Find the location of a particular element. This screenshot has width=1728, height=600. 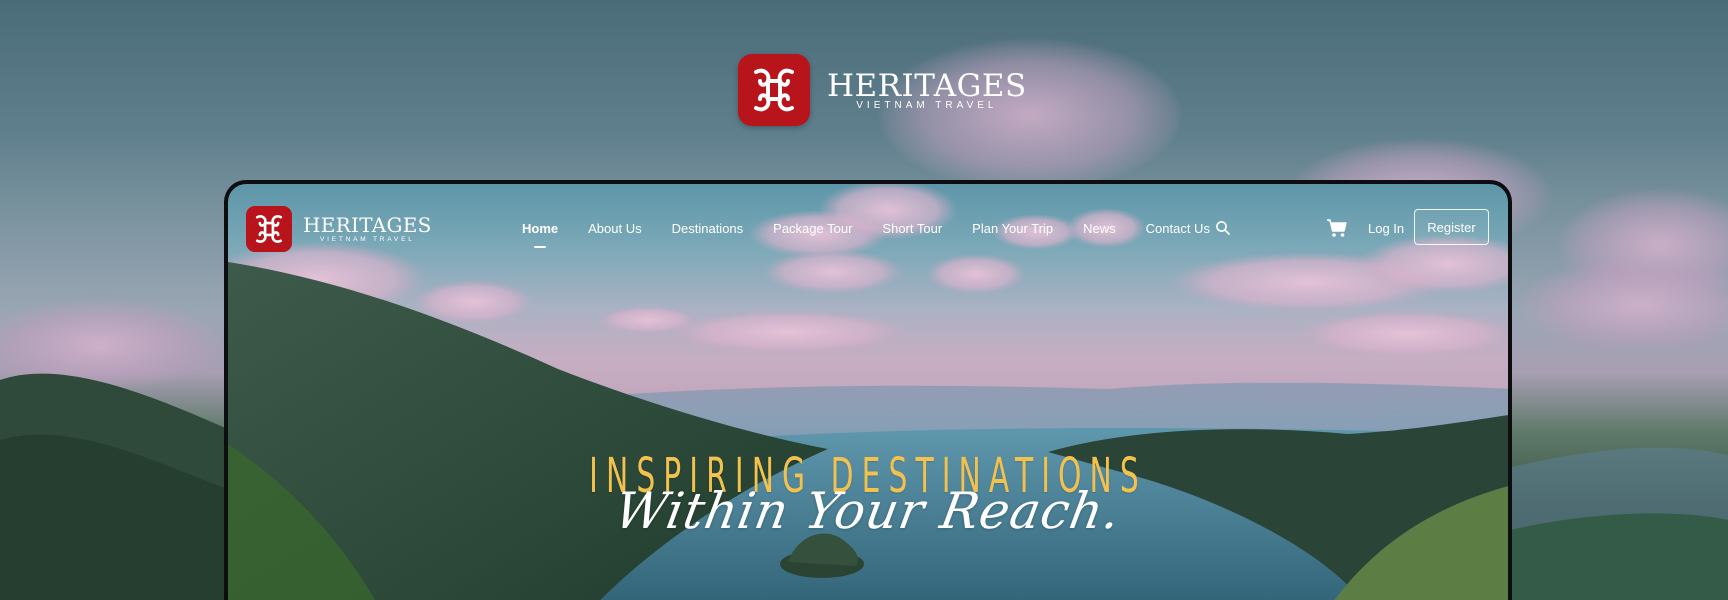

nav-link-destinations: Destinations is located at coordinates (708, 228).